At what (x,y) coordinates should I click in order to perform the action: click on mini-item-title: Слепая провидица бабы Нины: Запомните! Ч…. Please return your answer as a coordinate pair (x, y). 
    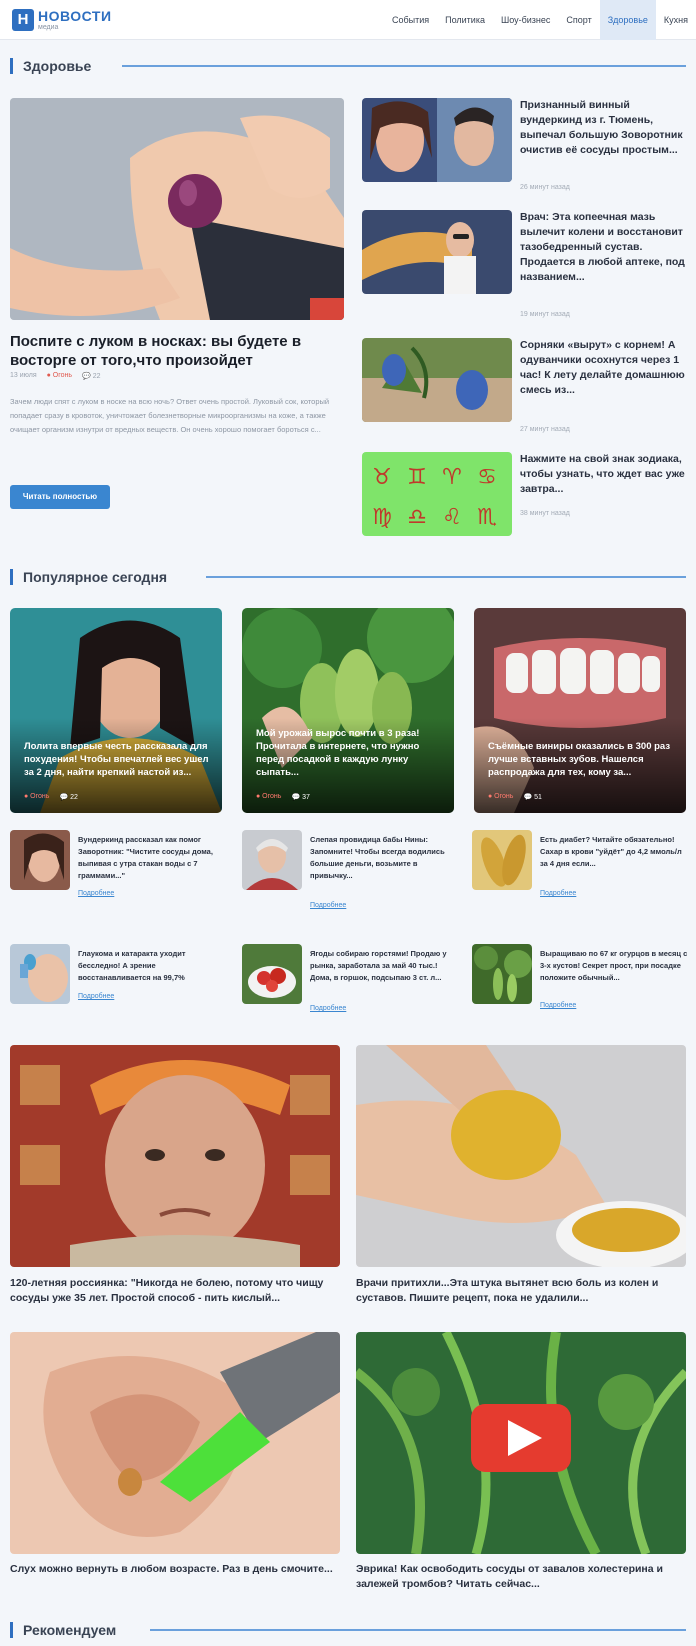
    Looking at the image, I should click on (384, 858).